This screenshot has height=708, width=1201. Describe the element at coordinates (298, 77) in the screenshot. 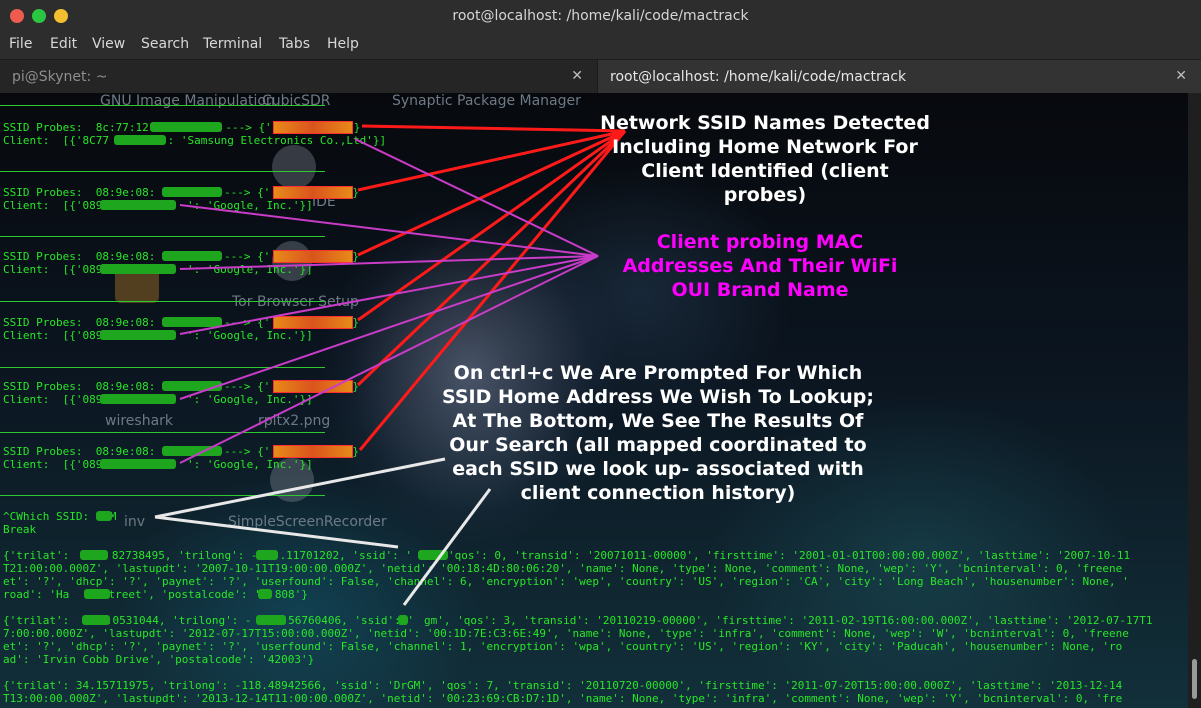

I see `tab-pi-skynet: pi@Skynet: ~ ✕` at that location.